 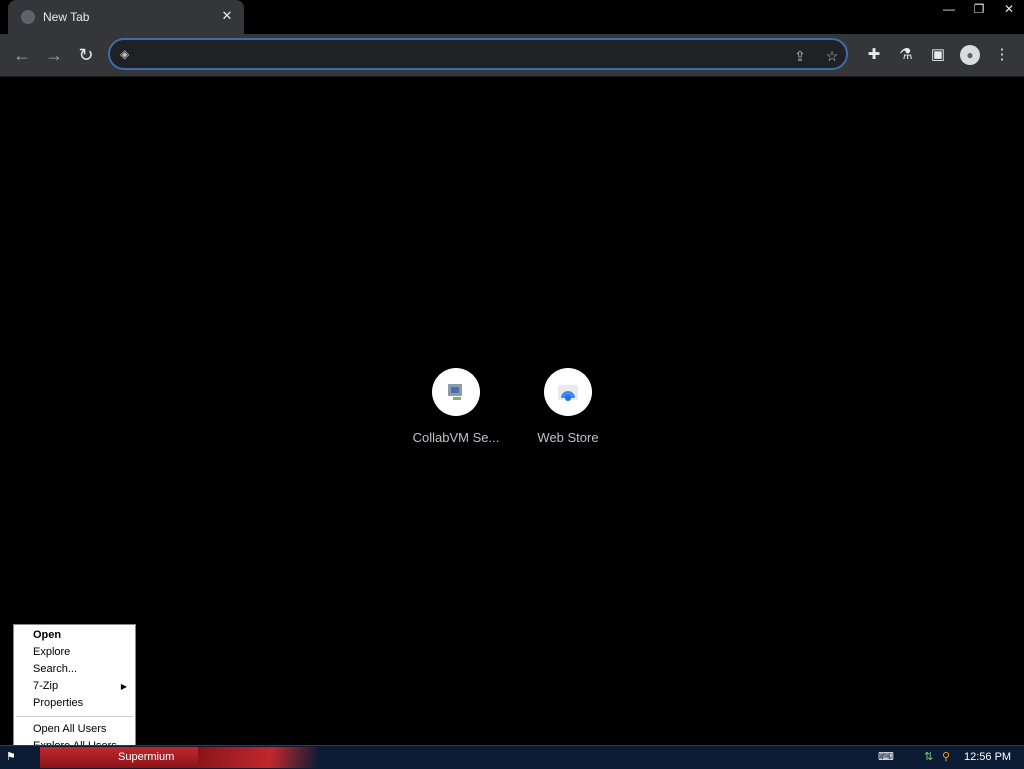 What do you see at coordinates (123, 686) in the screenshot?
I see `submenu-arrow-icon: ▶` at bounding box center [123, 686].